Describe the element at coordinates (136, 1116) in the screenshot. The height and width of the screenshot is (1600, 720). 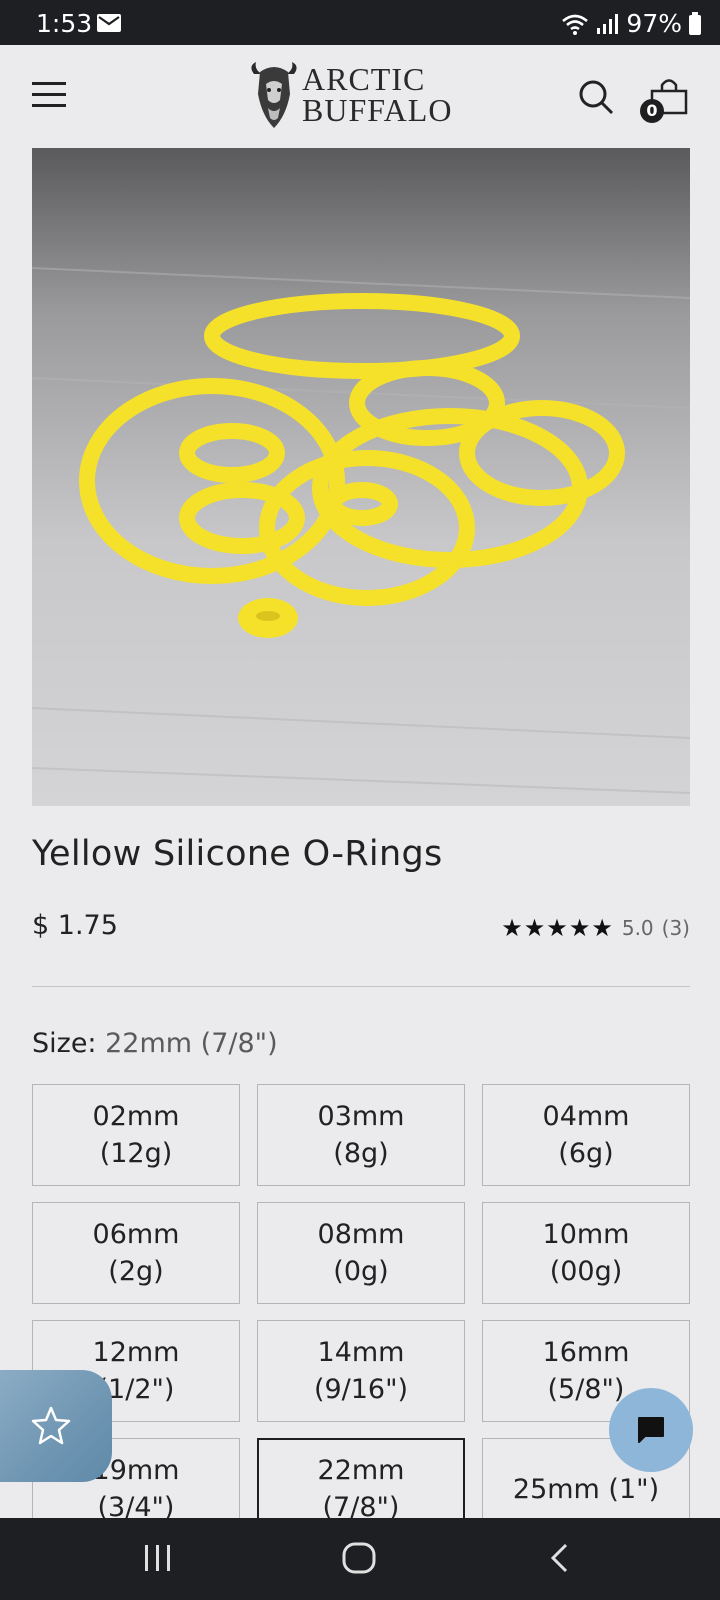
I see `size-option-mm: 02mm` at that location.